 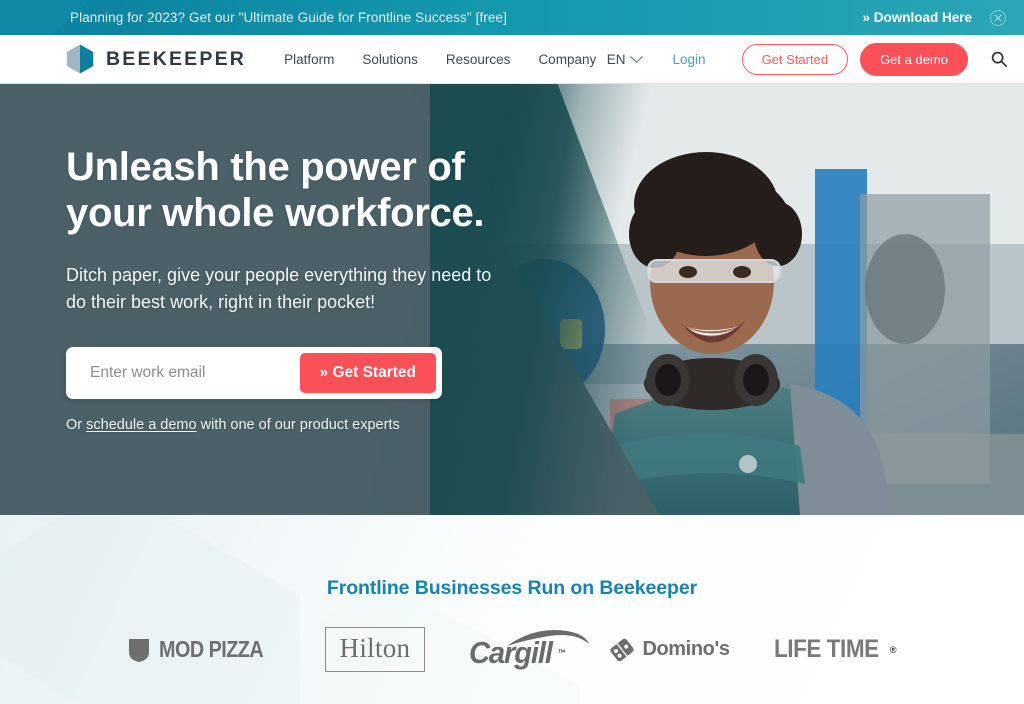 I want to click on language-selector: EN, so click(x=624, y=58).